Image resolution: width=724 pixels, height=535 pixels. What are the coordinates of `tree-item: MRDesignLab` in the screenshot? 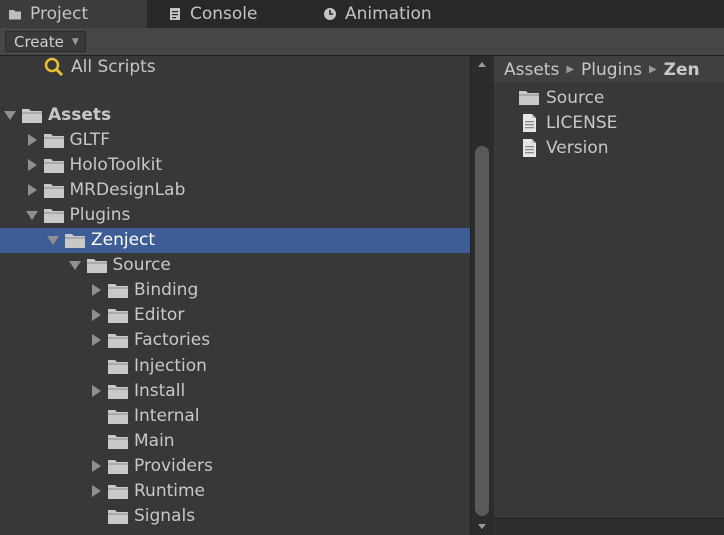 It's located at (235, 189).